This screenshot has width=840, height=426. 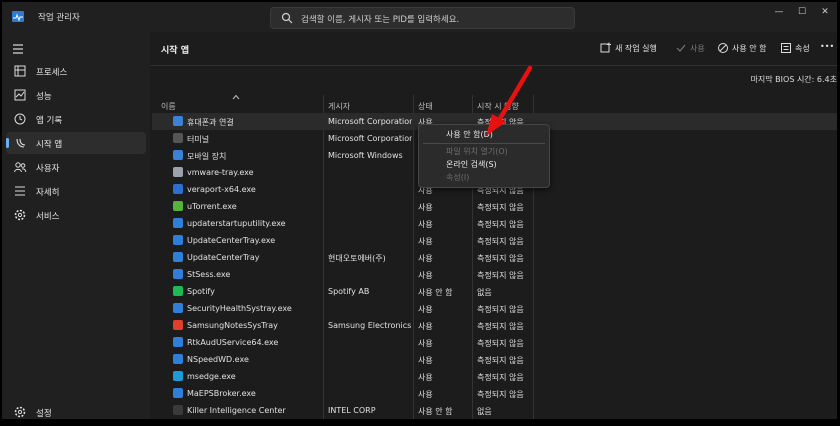 I want to click on processes-icon, so click(x=20, y=71).